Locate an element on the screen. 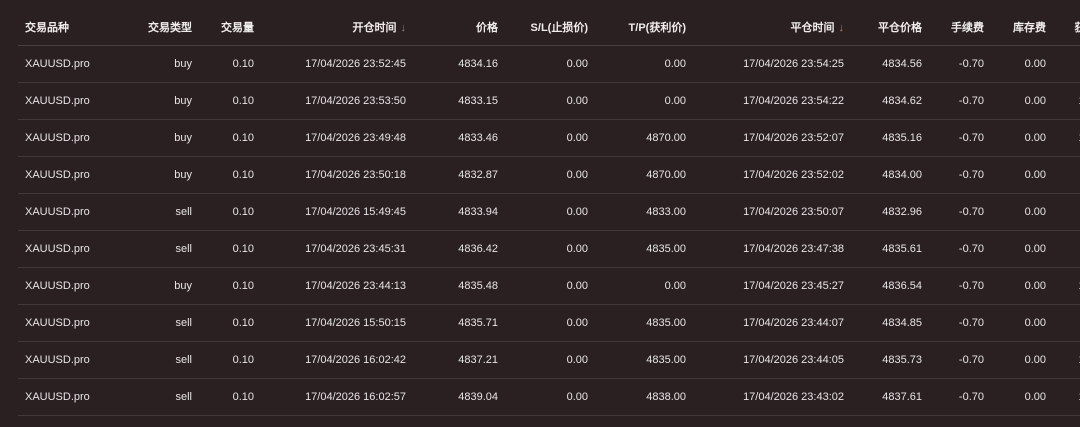 The width and height of the screenshot is (1080, 427). cell-price: 4835.48 is located at coordinates (458, 286).